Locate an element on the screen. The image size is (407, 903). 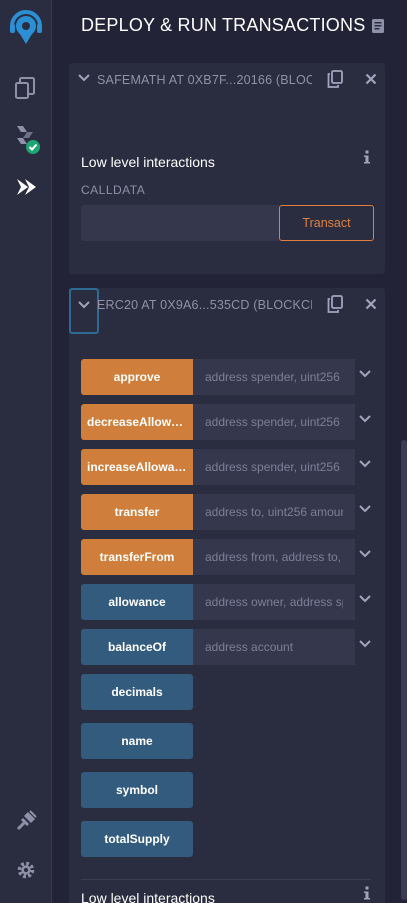
page-title: DEPLOY & RUN TRANSACTIONS is located at coordinates (223, 25).